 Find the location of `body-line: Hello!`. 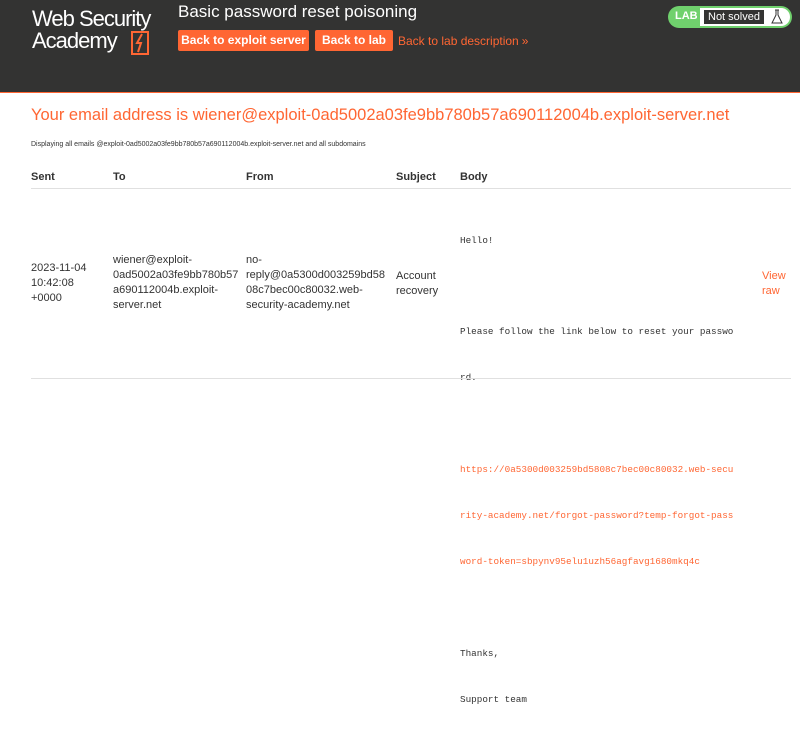

body-line: Hello! is located at coordinates (477, 240).